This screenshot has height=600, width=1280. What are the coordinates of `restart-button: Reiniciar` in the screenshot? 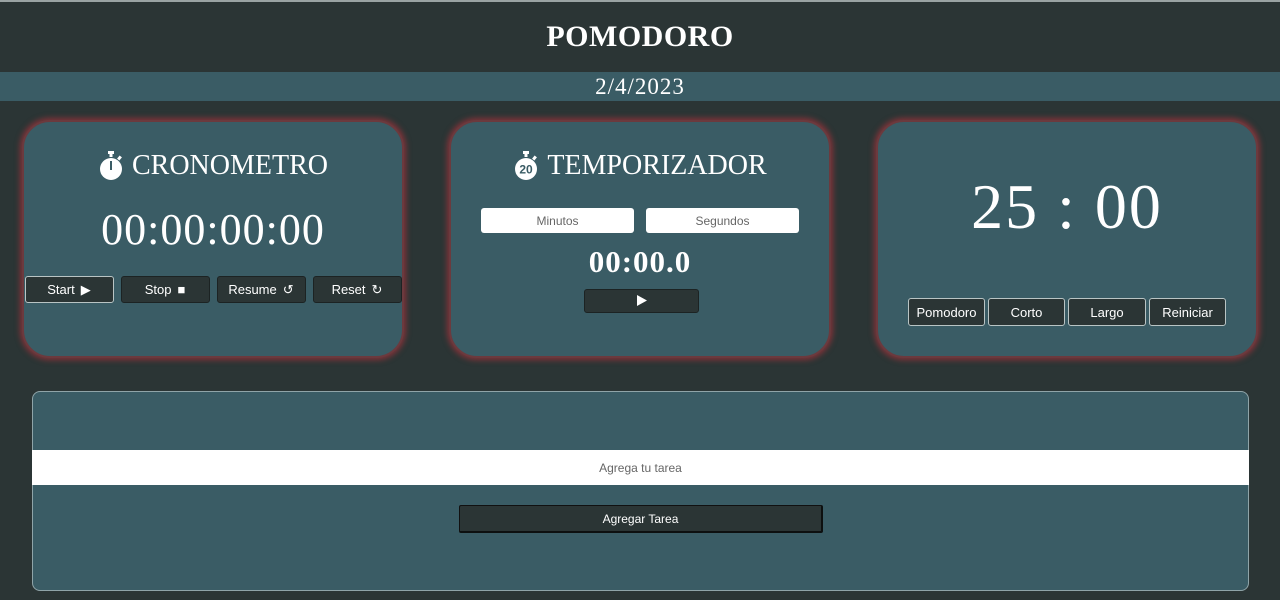 It's located at (1187, 312).